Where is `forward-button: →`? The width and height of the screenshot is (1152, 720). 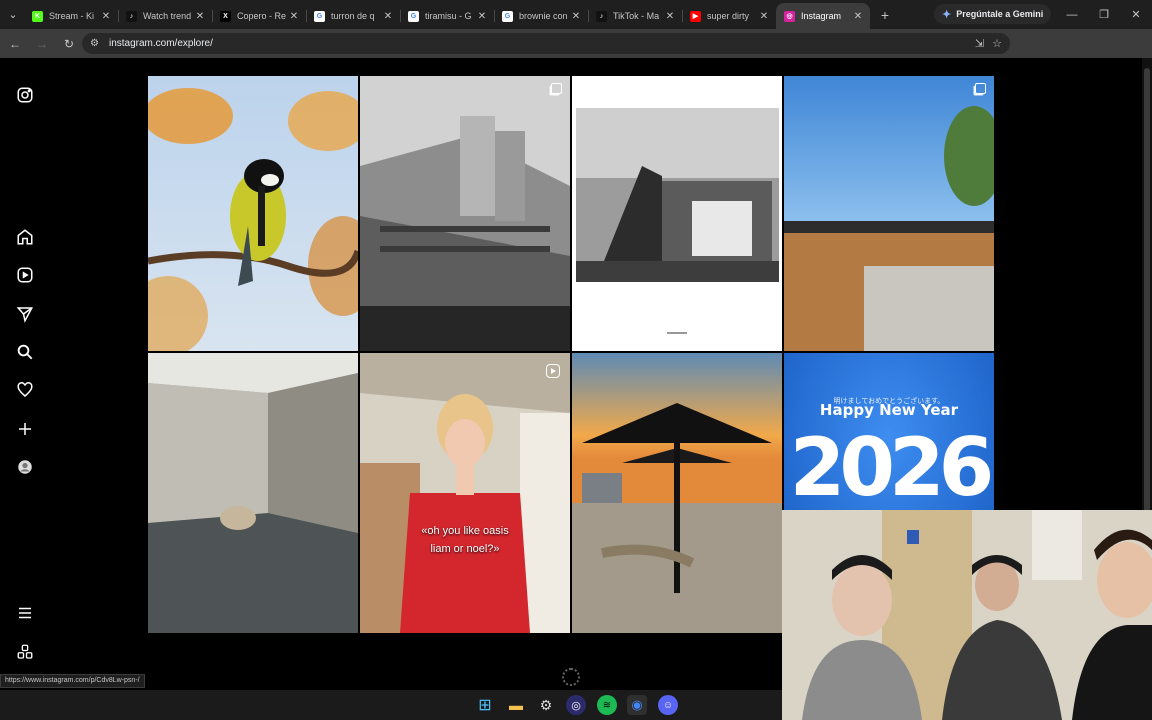
forward-button: → is located at coordinates (42, 44).